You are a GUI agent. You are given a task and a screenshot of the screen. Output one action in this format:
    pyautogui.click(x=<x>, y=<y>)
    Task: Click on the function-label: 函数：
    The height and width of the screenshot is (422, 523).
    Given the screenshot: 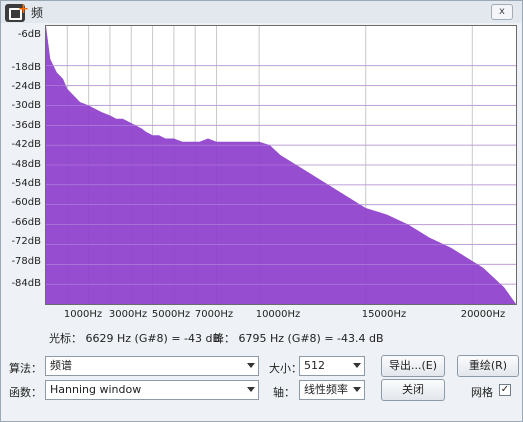 What is the action you would take?
    pyautogui.click(x=25, y=392)
    